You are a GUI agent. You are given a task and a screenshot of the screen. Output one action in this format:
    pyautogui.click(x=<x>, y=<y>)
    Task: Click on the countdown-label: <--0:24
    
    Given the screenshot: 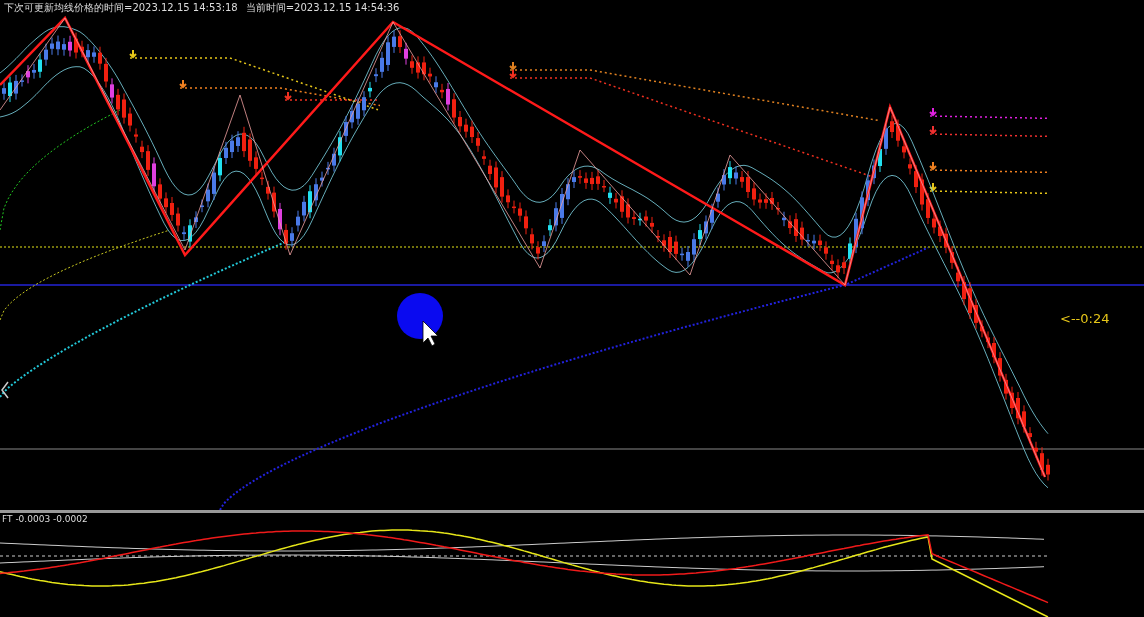 What is the action you would take?
    pyautogui.click(x=1085, y=318)
    